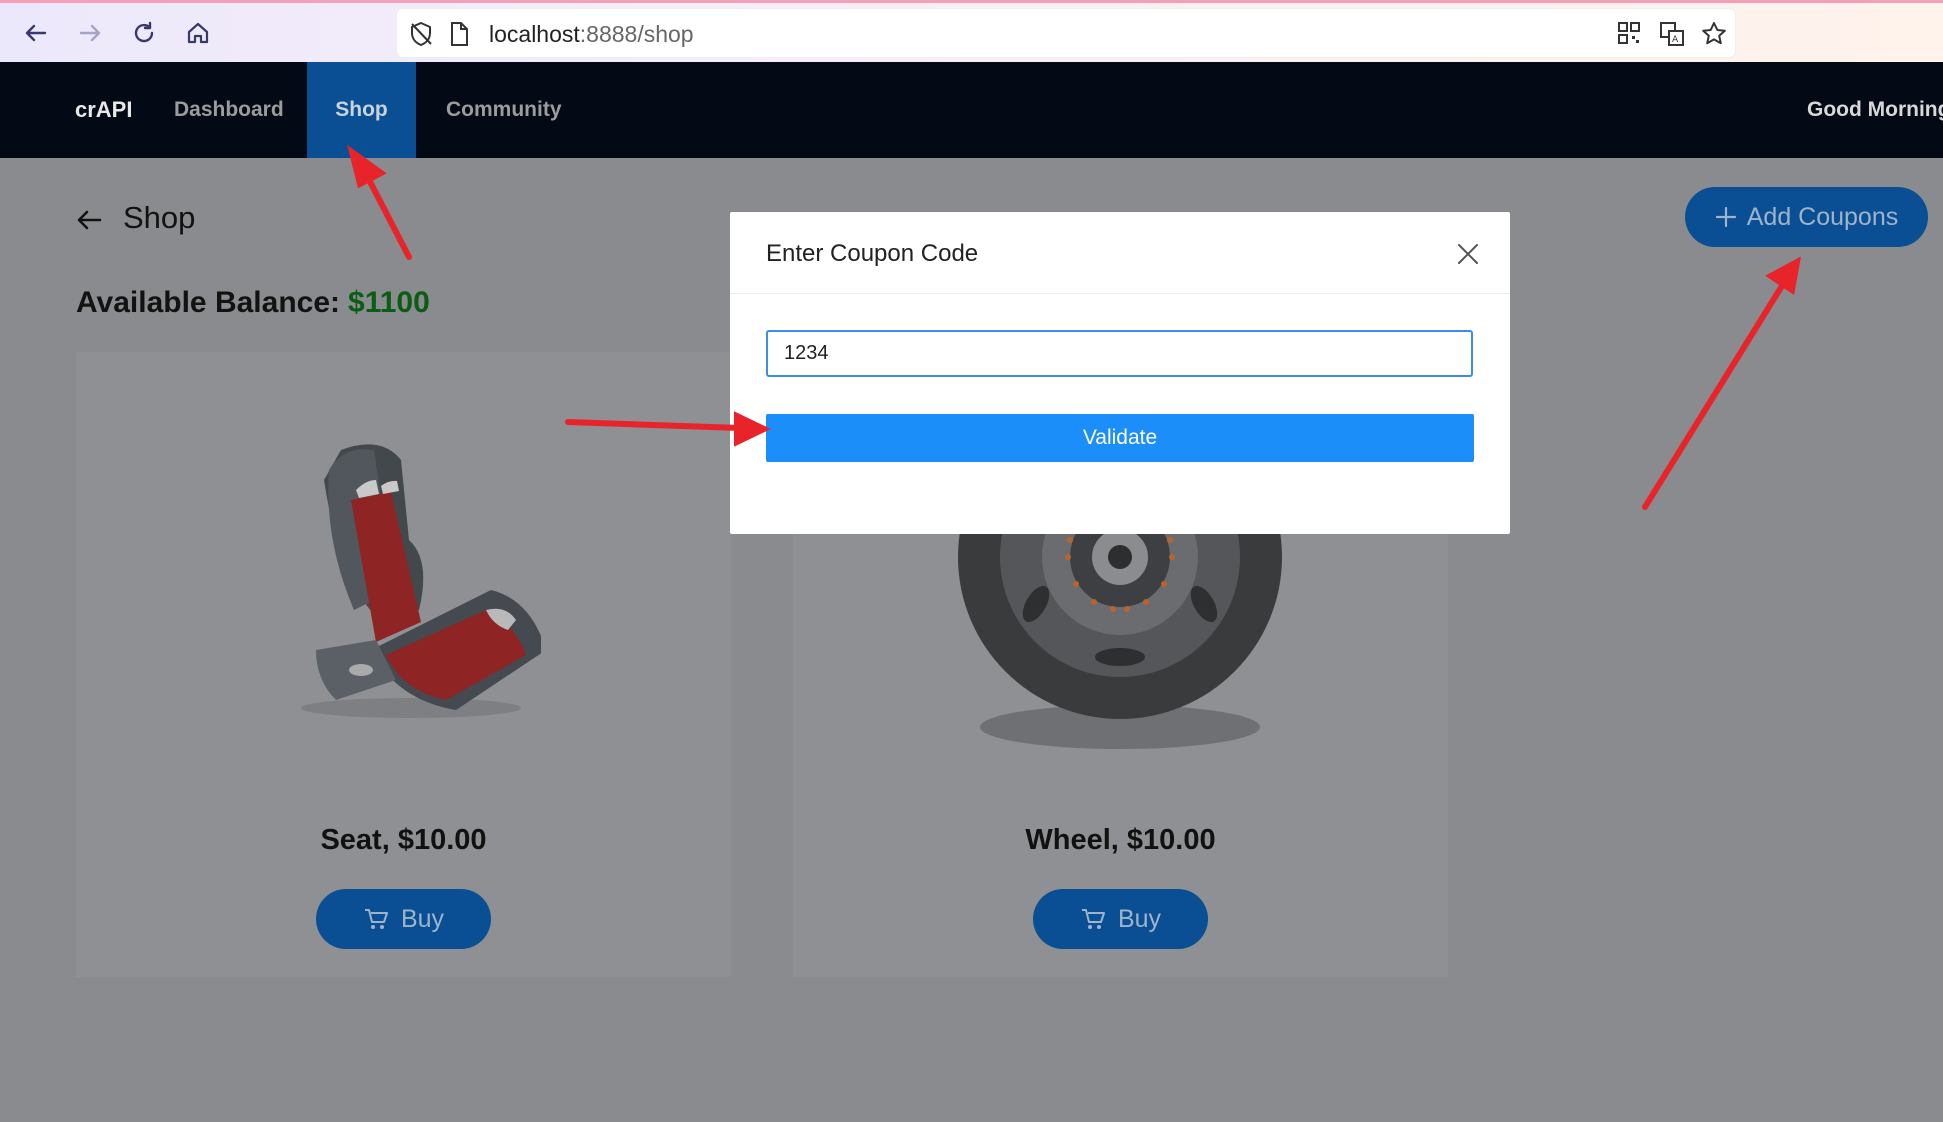 This screenshot has height=1122, width=1943. What do you see at coordinates (1783, 276) in the screenshot?
I see `annotation-arrowhead-add-coupons` at bounding box center [1783, 276].